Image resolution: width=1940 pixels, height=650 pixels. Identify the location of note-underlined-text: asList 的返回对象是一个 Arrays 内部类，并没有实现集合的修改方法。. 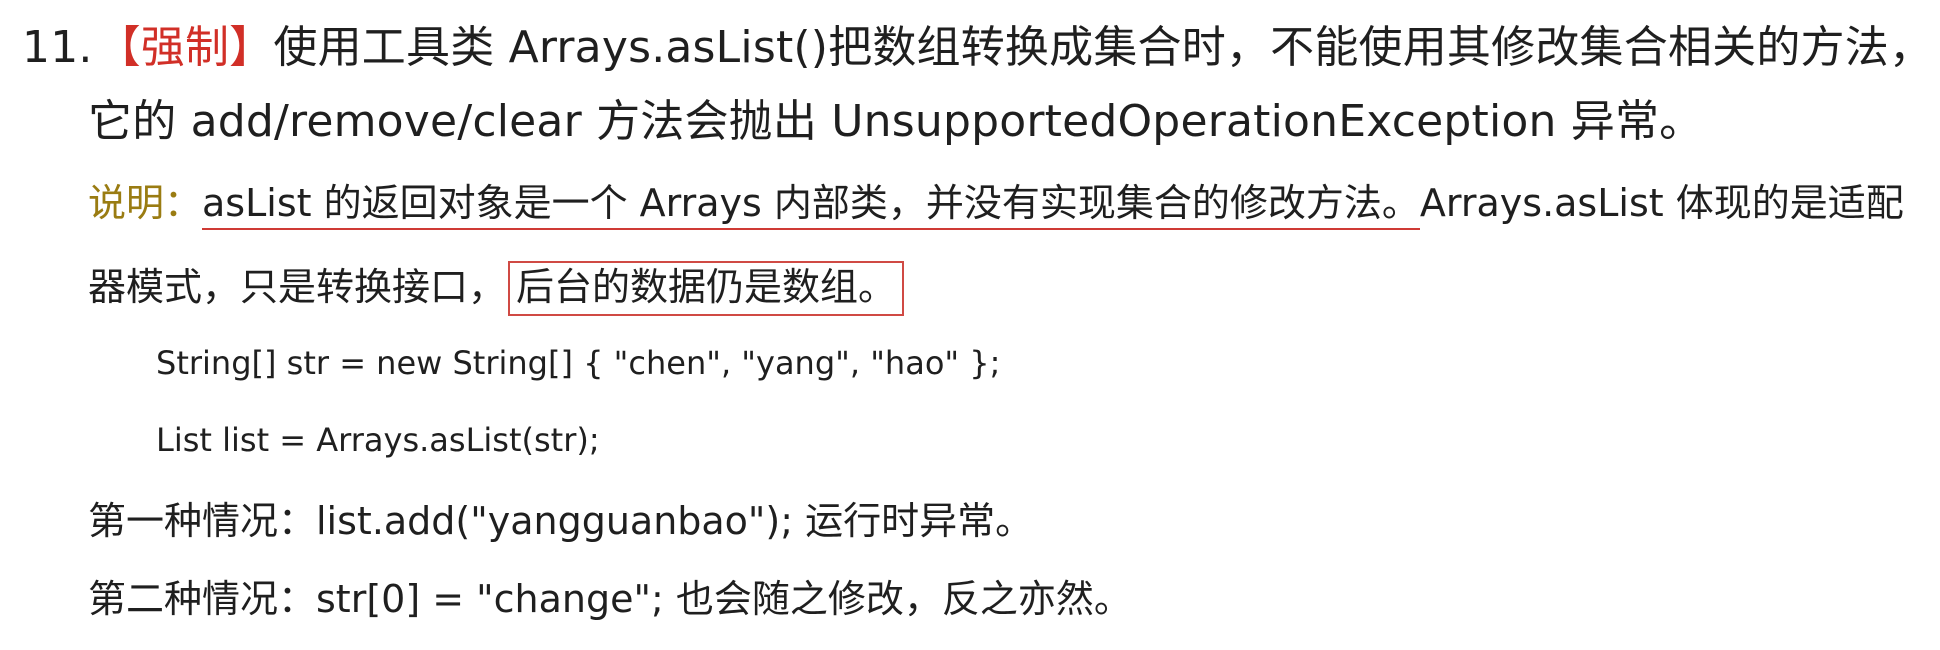
(811, 205).